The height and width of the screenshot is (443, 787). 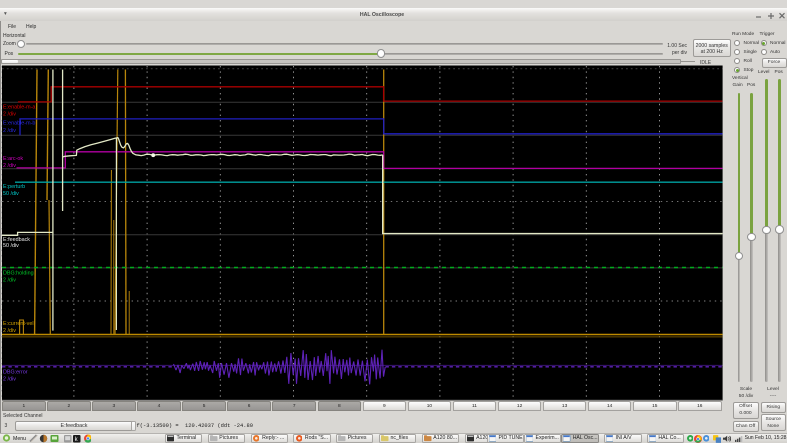 What do you see at coordinates (13, 159) in the screenshot?
I see `svg-text: E:arc-ok` at bounding box center [13, 159].